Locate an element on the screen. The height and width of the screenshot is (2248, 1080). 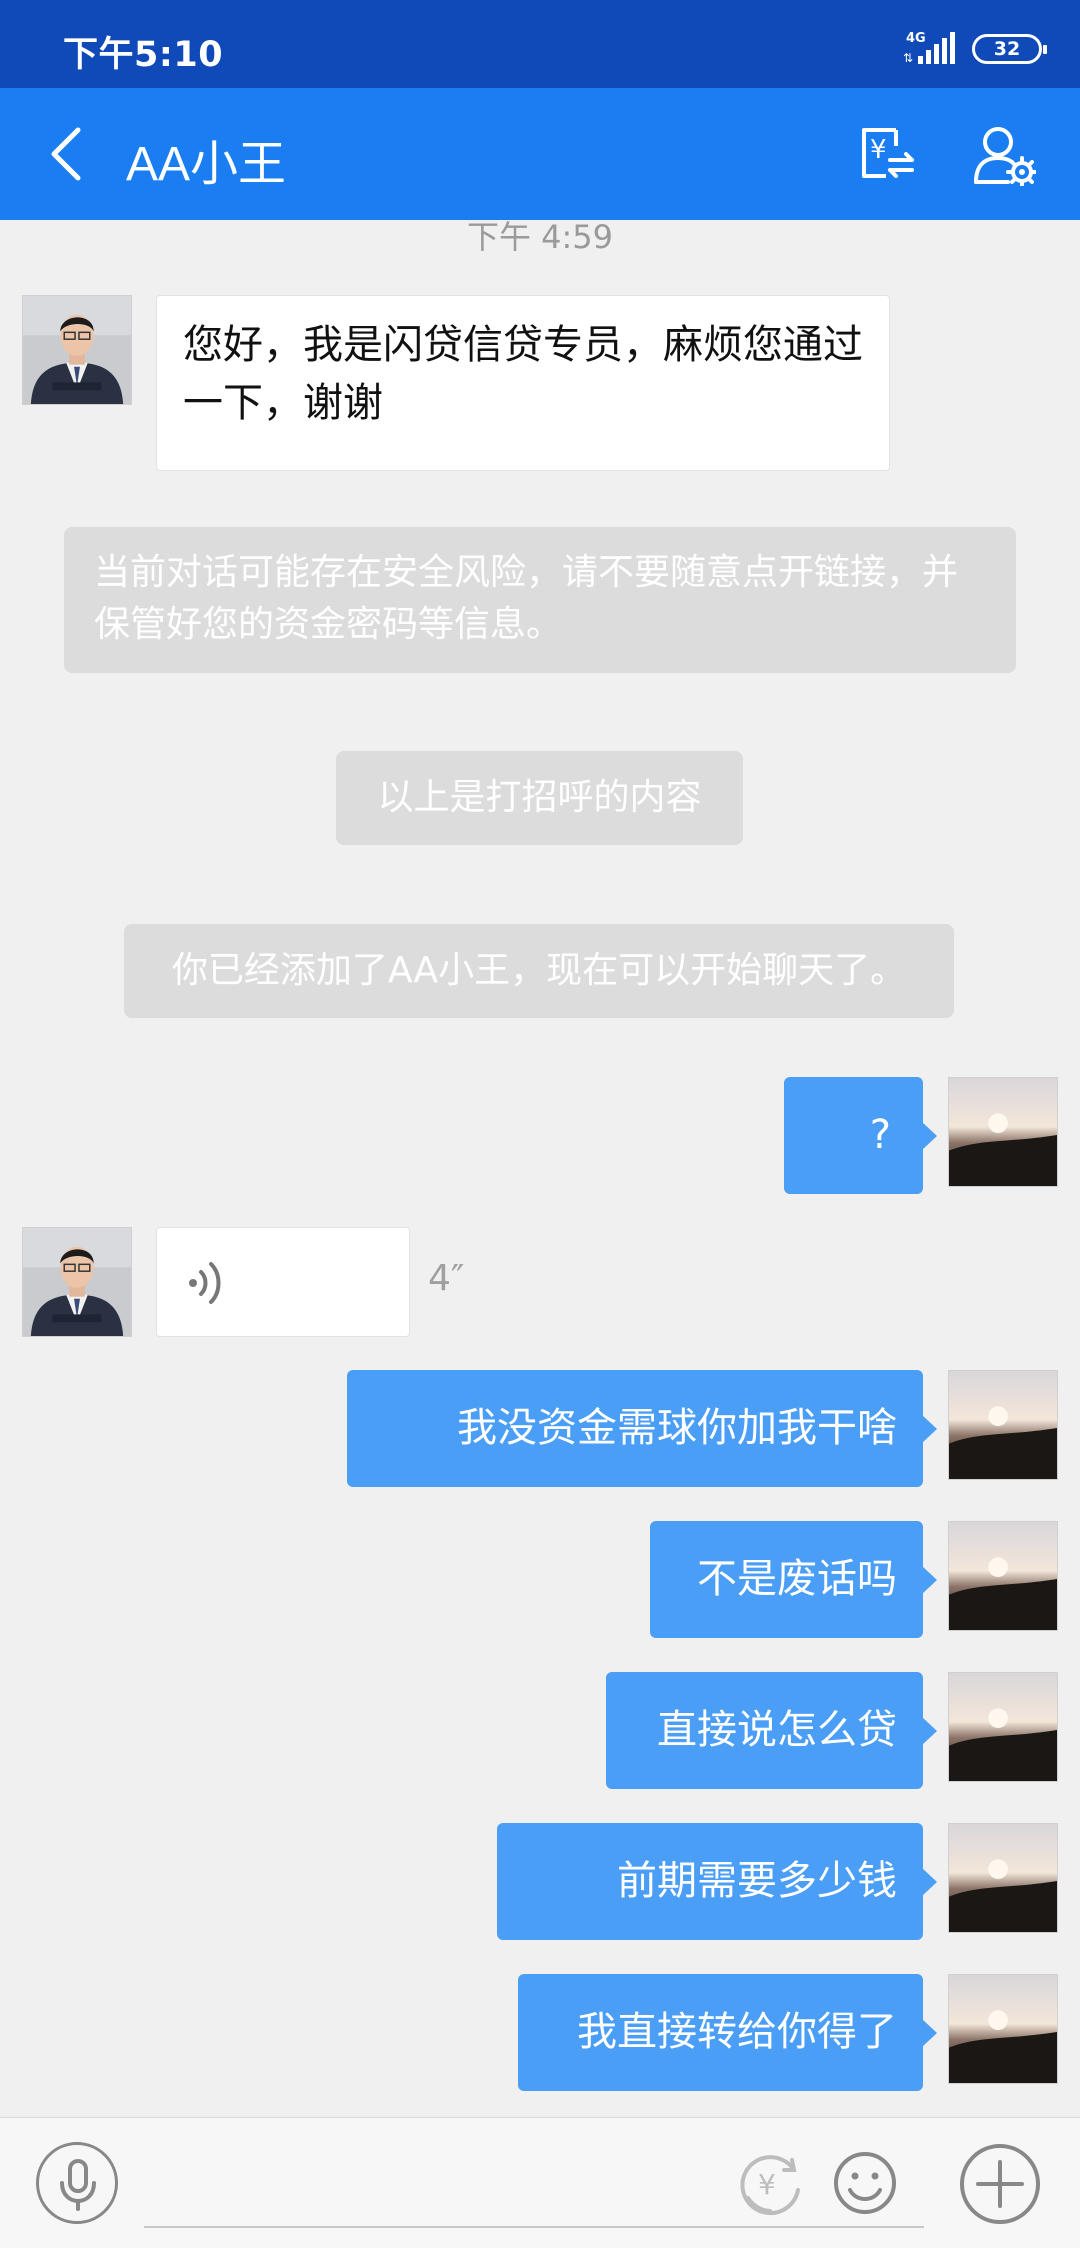
outgoing-text-message: 我直接转给你得了 is located at coordinates (727, 2032).